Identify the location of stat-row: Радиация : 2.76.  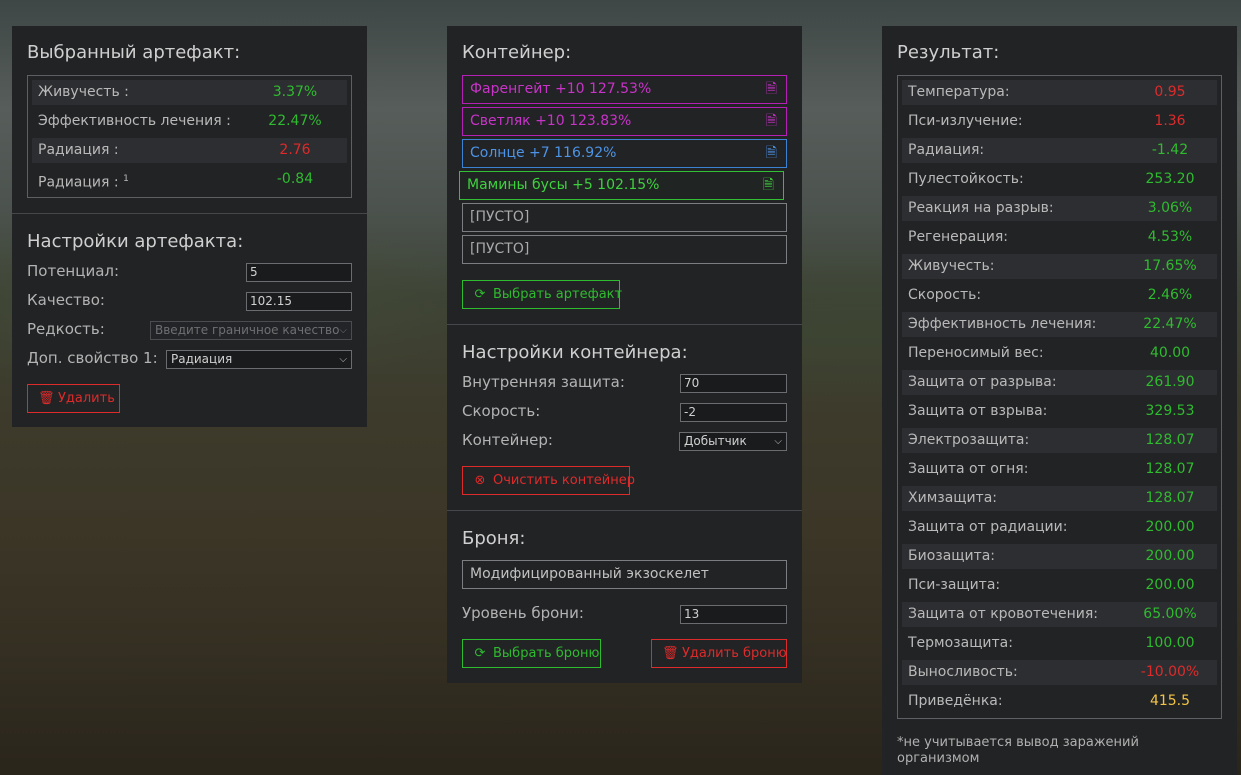
(189, 150).